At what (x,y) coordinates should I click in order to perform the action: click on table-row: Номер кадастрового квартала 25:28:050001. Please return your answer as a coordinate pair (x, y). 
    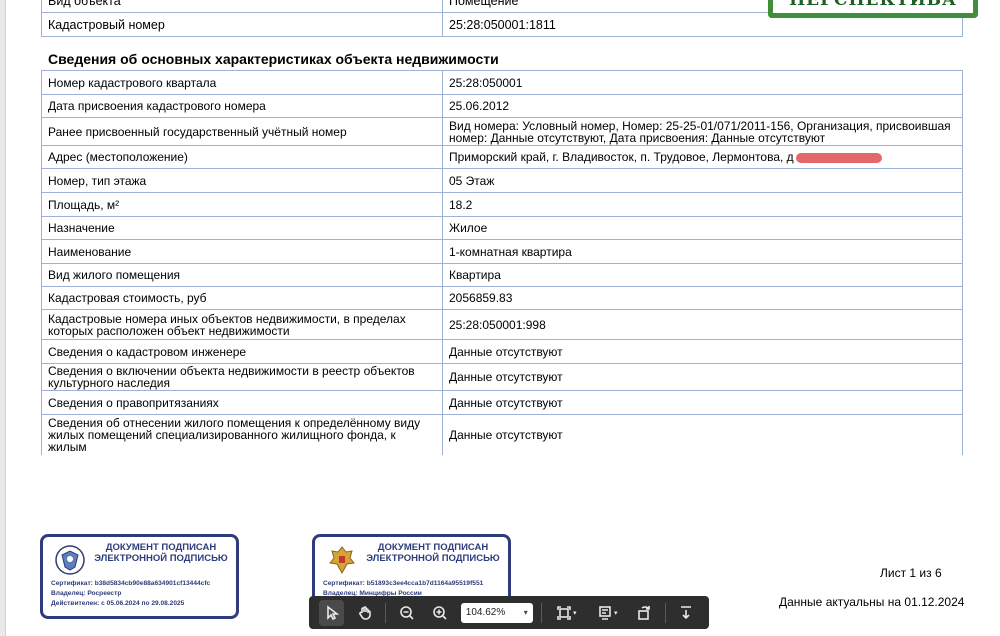
    Looking at the image, I should click on (502, 82).